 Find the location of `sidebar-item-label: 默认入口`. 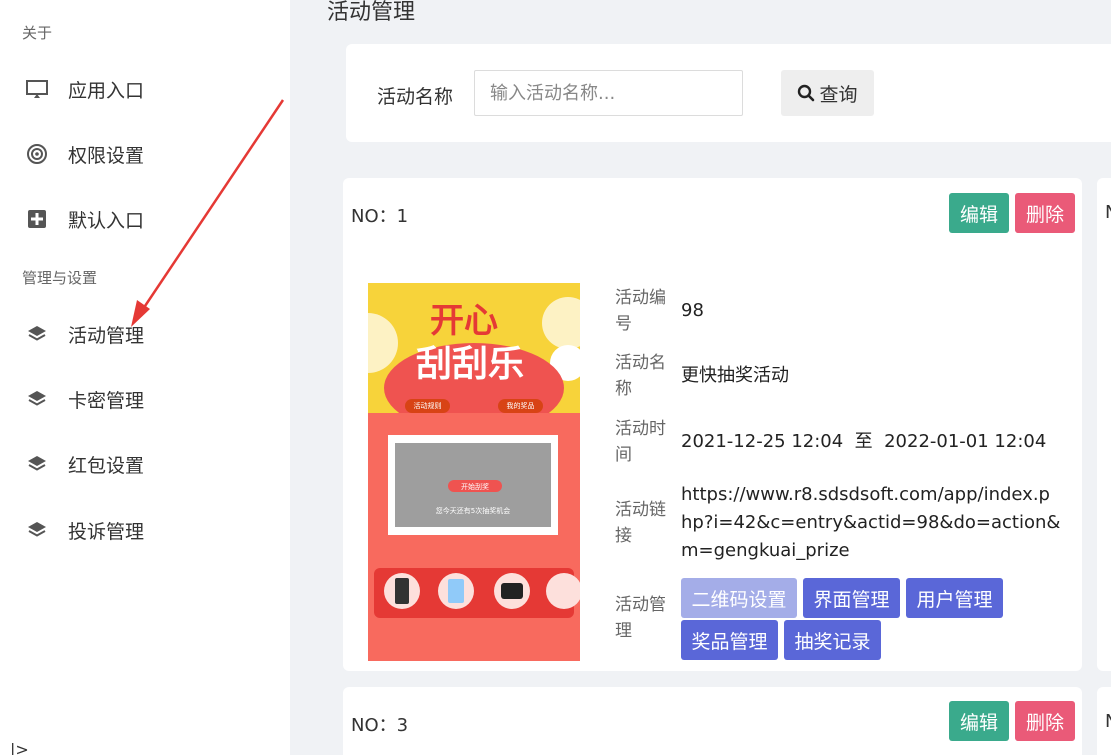

sidebar-item-label: 默认入口 is located at coordinates (106, 220).